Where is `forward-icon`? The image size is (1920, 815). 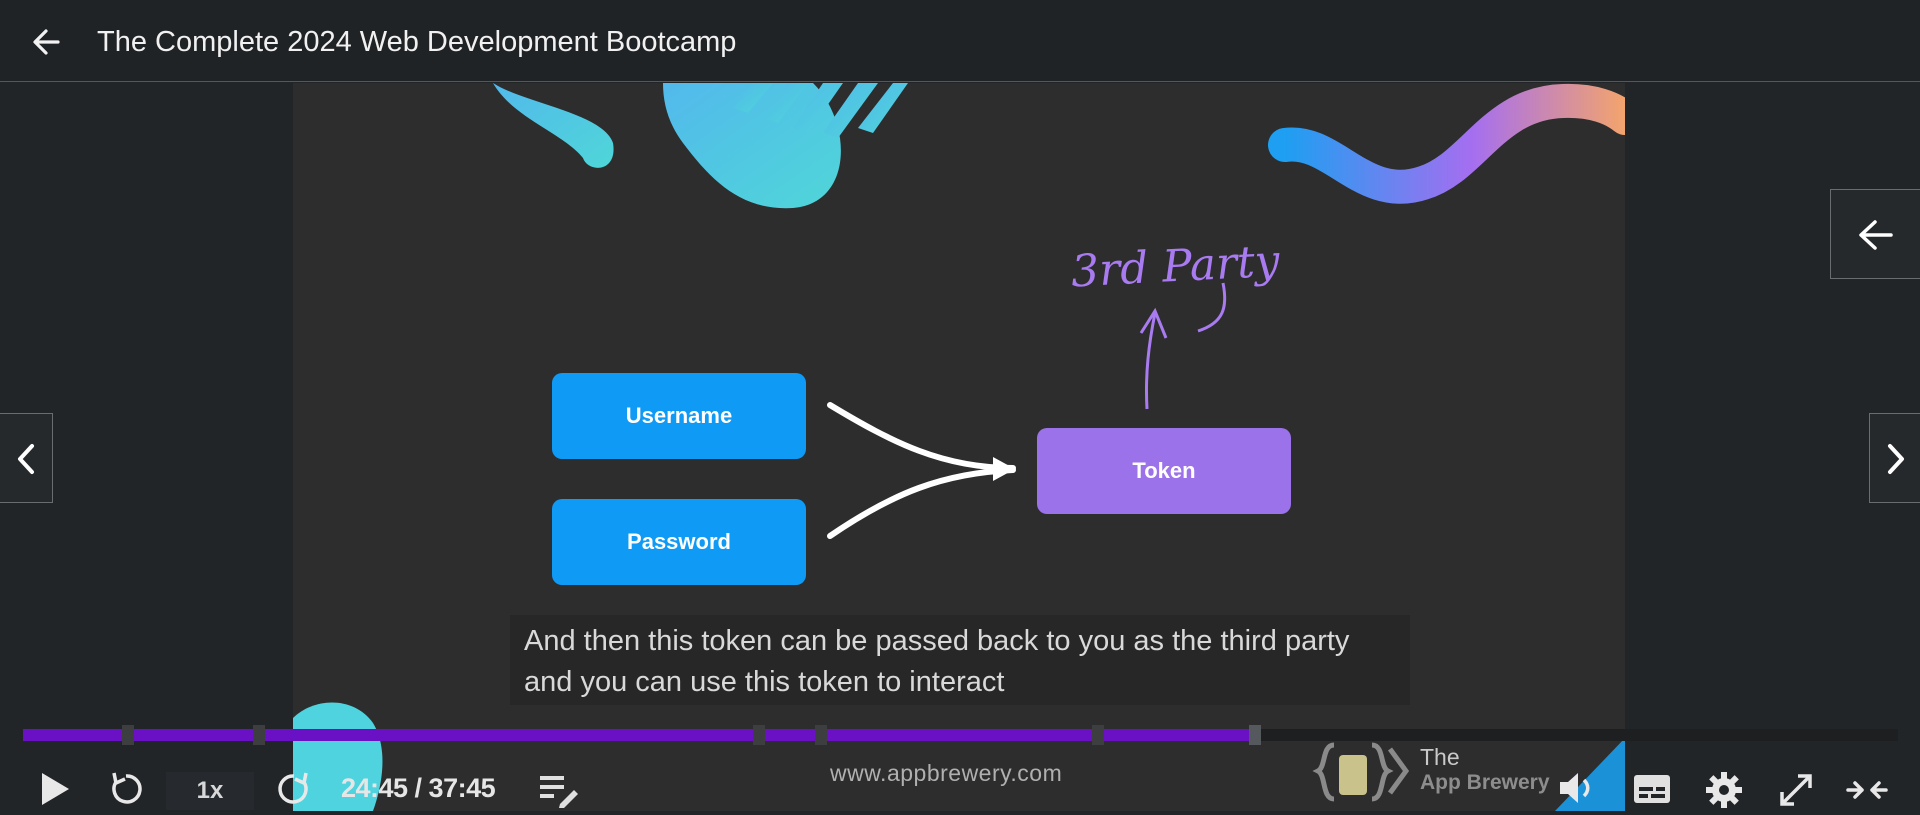 forward-icon is located at coordinates (294, 788).